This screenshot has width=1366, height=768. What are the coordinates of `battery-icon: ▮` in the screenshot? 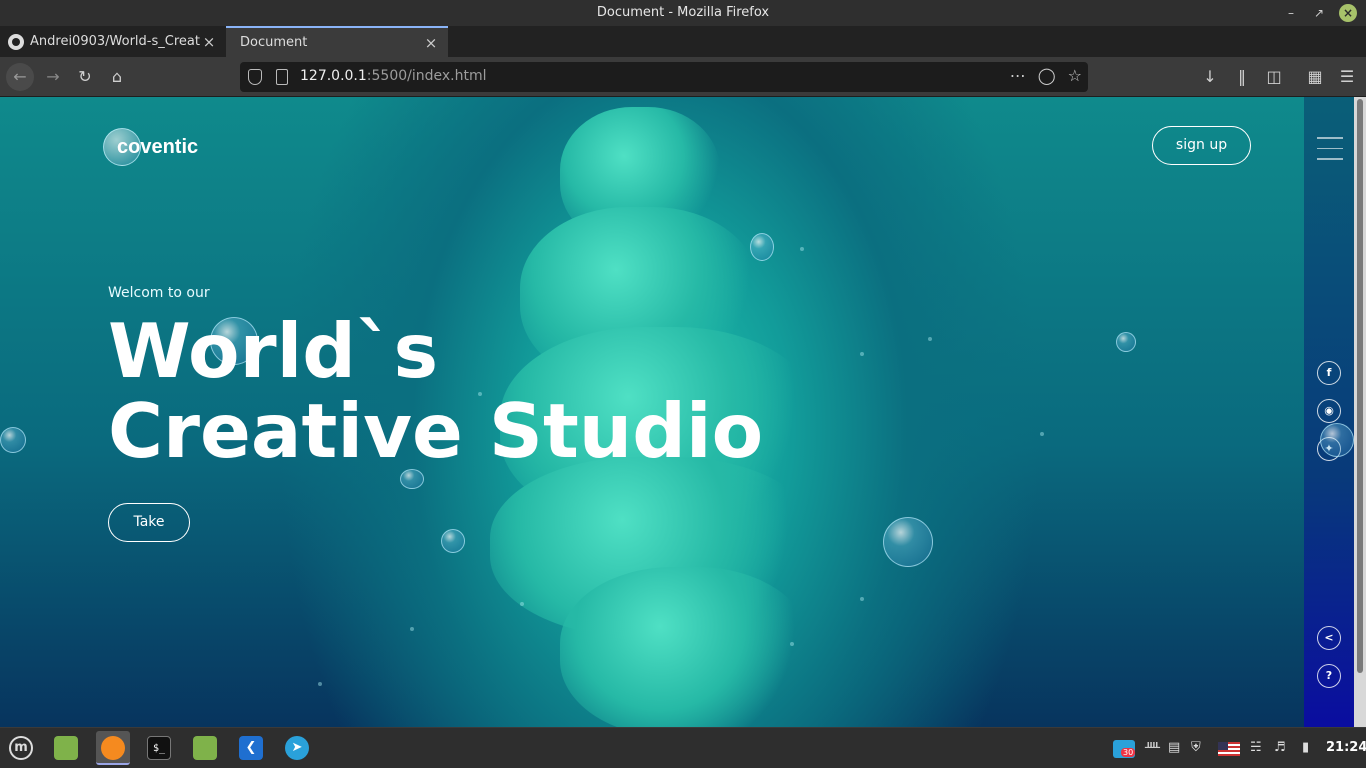 It's located at (1305, 749).